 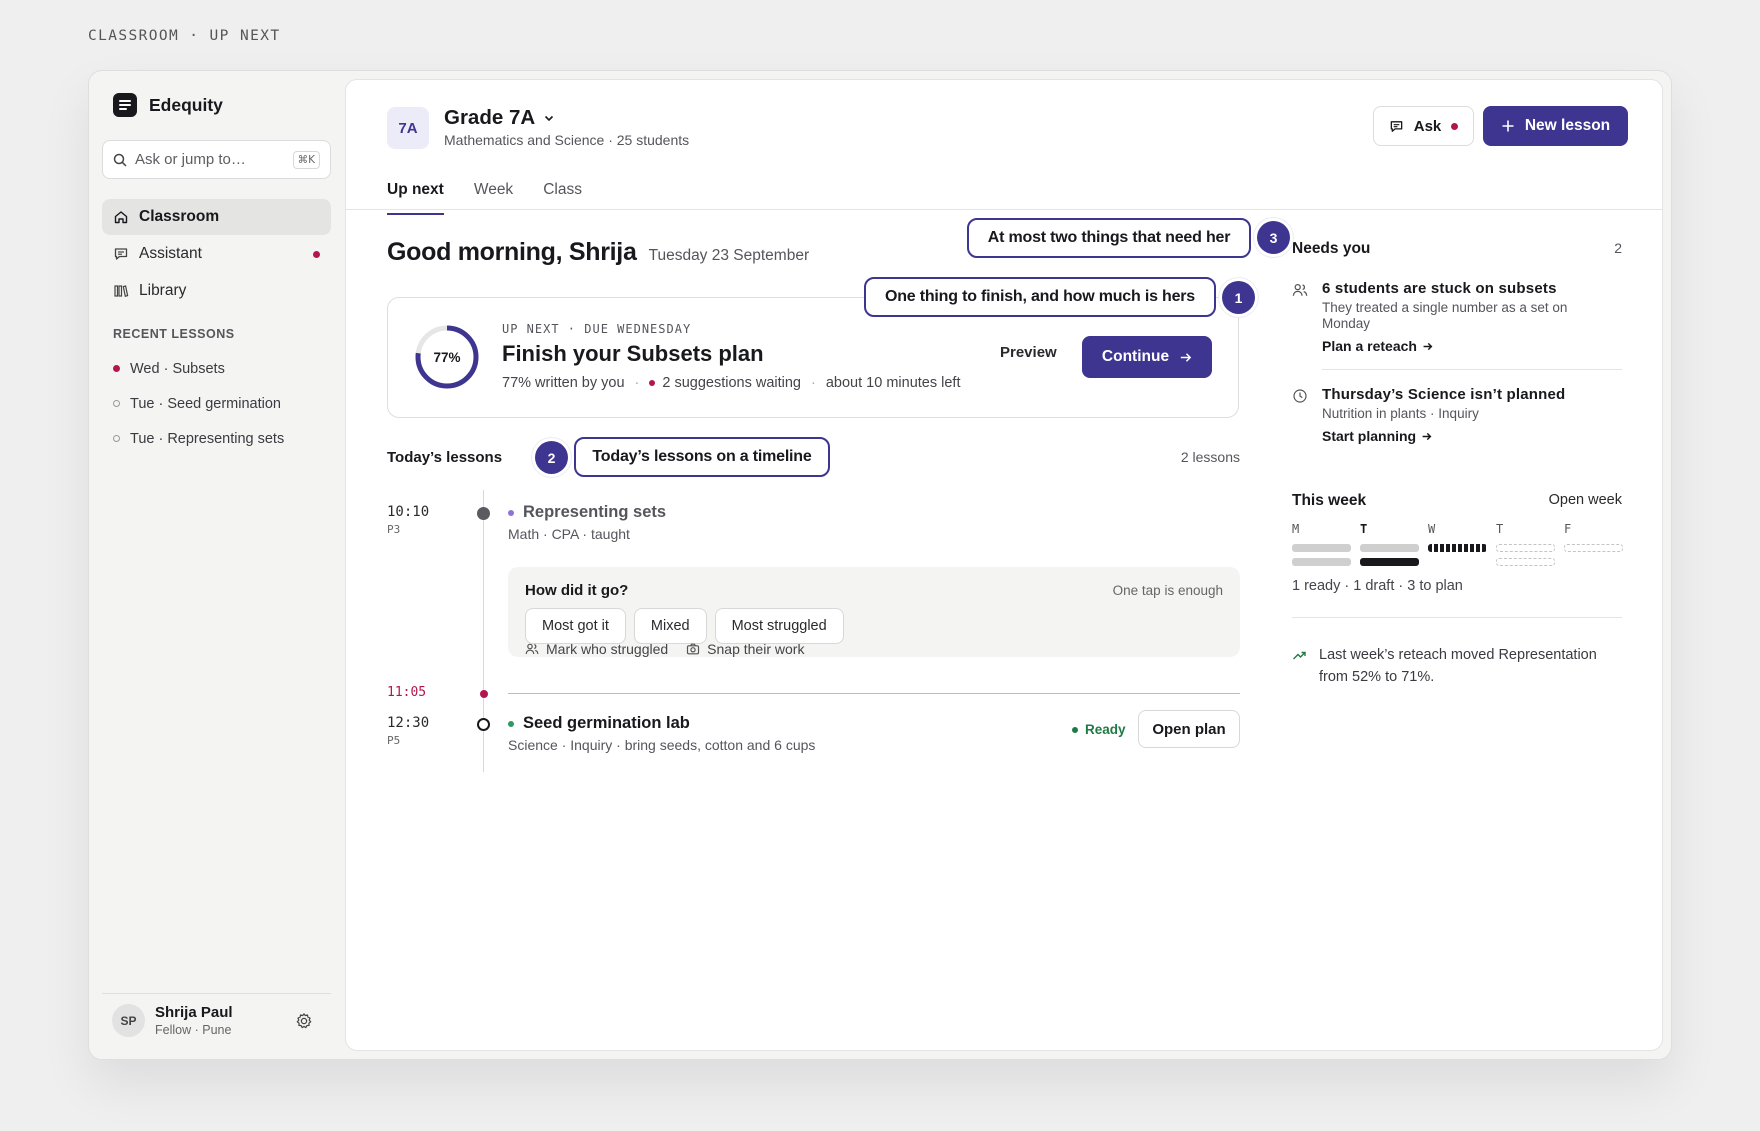 I want to click on snap-work-label: Snap their work, so click(x=756, y=649).